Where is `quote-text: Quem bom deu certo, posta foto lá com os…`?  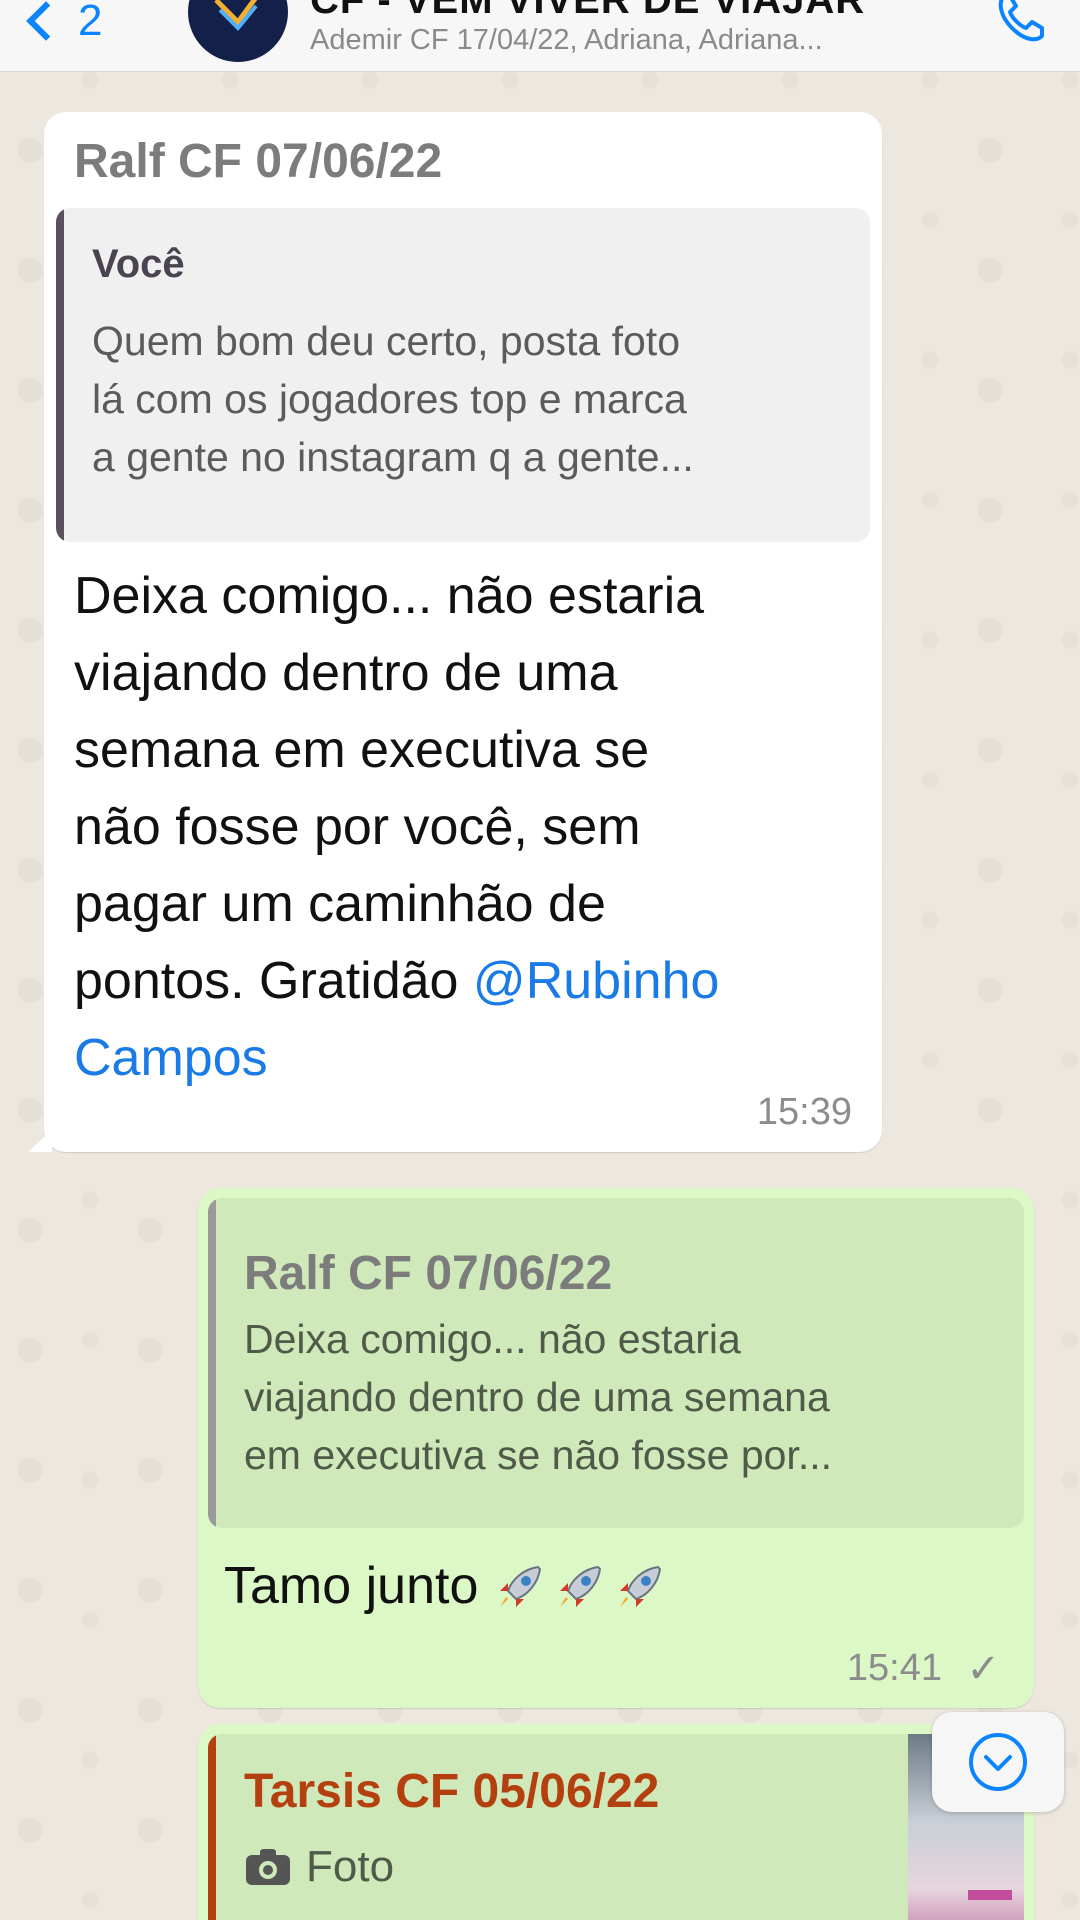 quote-text: Quem bom deu certo, posta foto lá com os… is located at coordinates (393, 399).